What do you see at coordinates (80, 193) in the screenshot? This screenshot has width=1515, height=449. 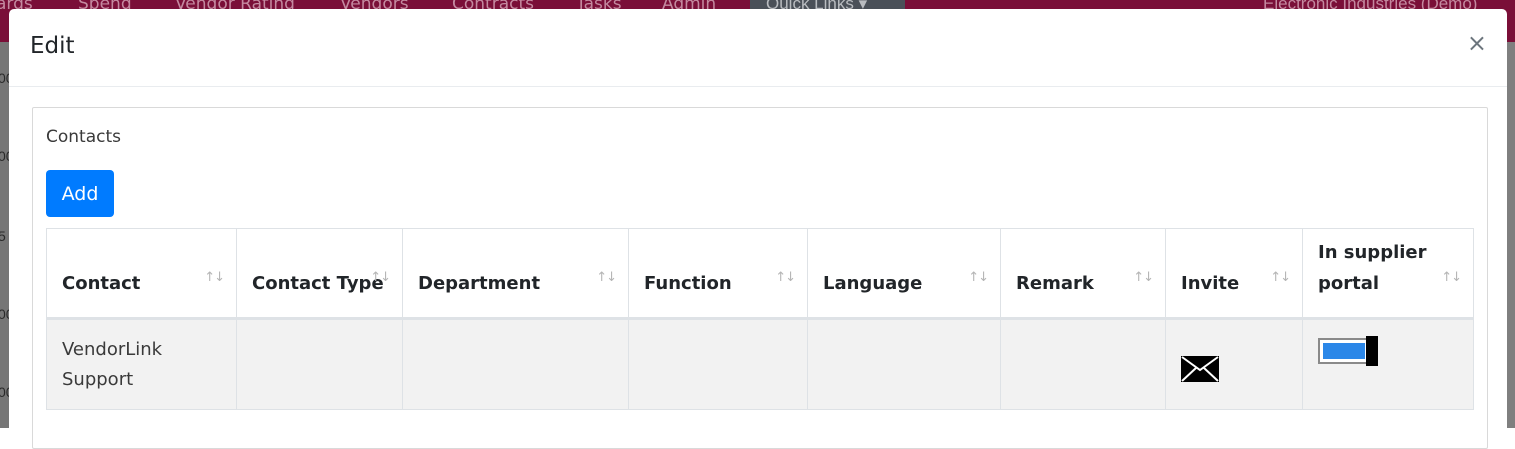 I see `add-contact-button: Add` at bounding box center [80, 193].